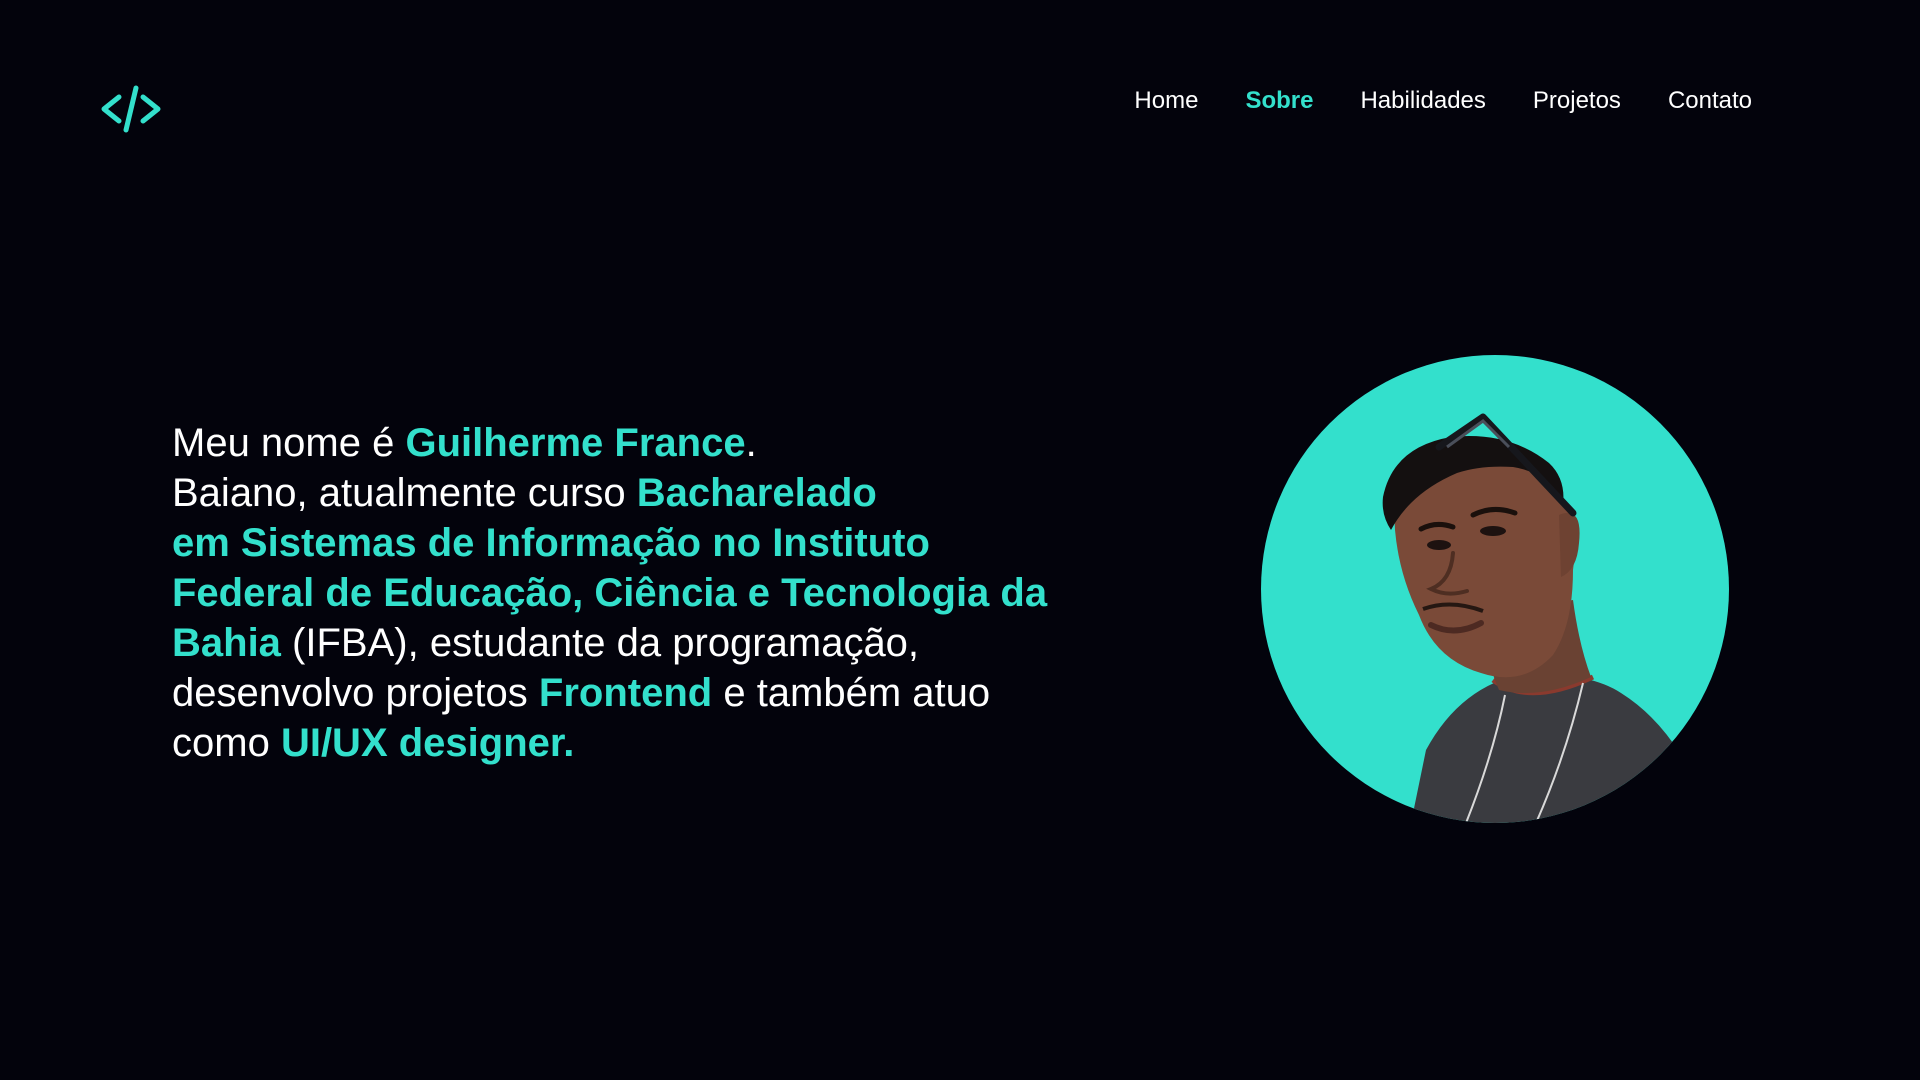  I want to click on main-nav: Home Sobre Habilidades Projetos Contato, so click(1443, 101).